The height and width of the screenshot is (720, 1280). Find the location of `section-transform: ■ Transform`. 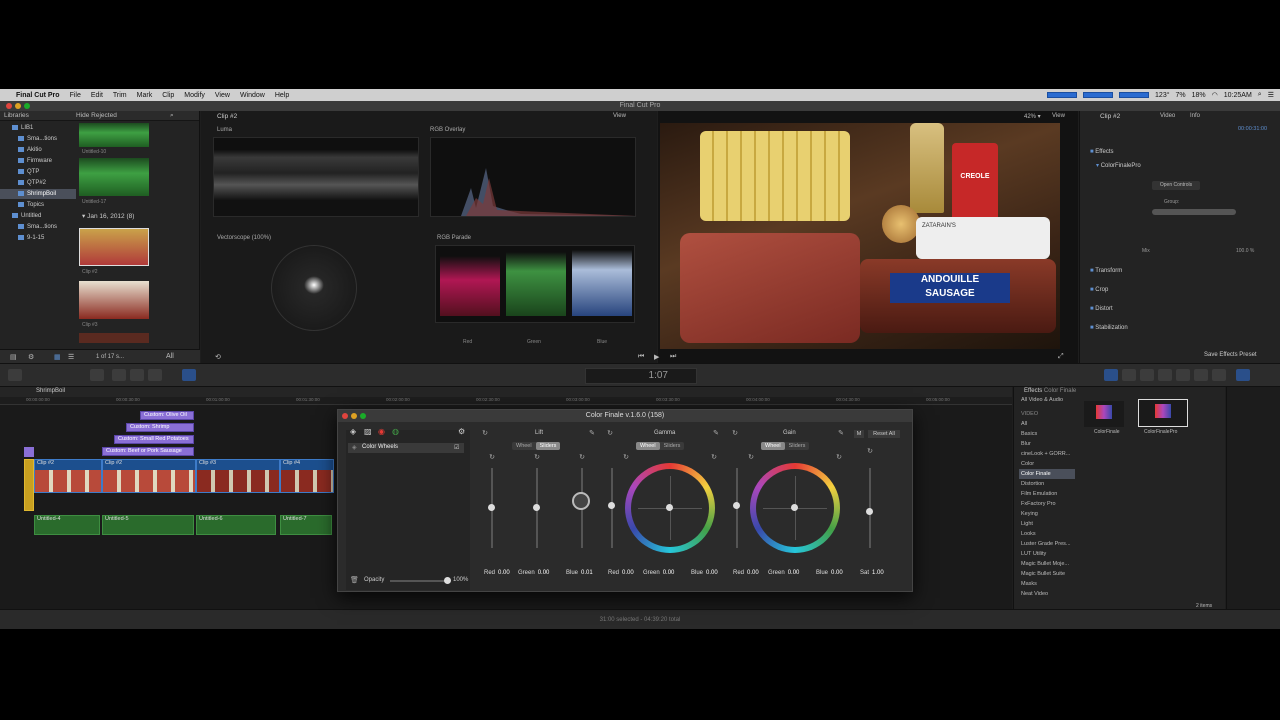

section-transform: ■ Transform is located at coordinates (1106, 271).